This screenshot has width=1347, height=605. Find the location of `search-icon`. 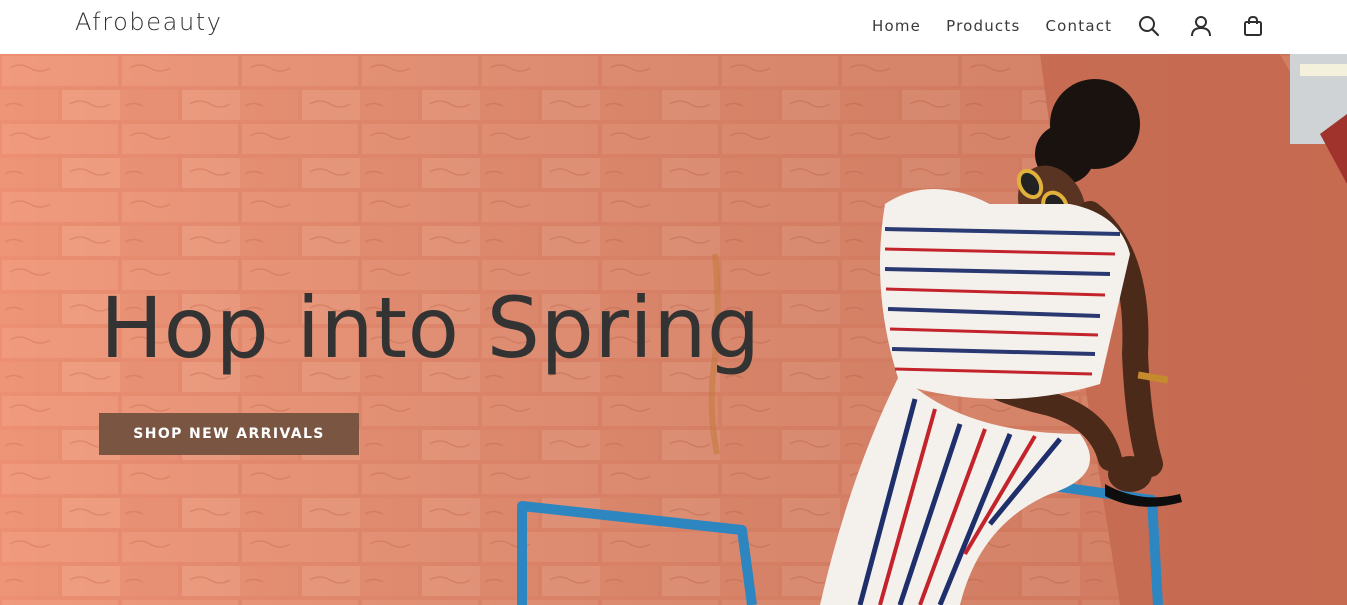

search-icon is located at coordinates (1149, 26).